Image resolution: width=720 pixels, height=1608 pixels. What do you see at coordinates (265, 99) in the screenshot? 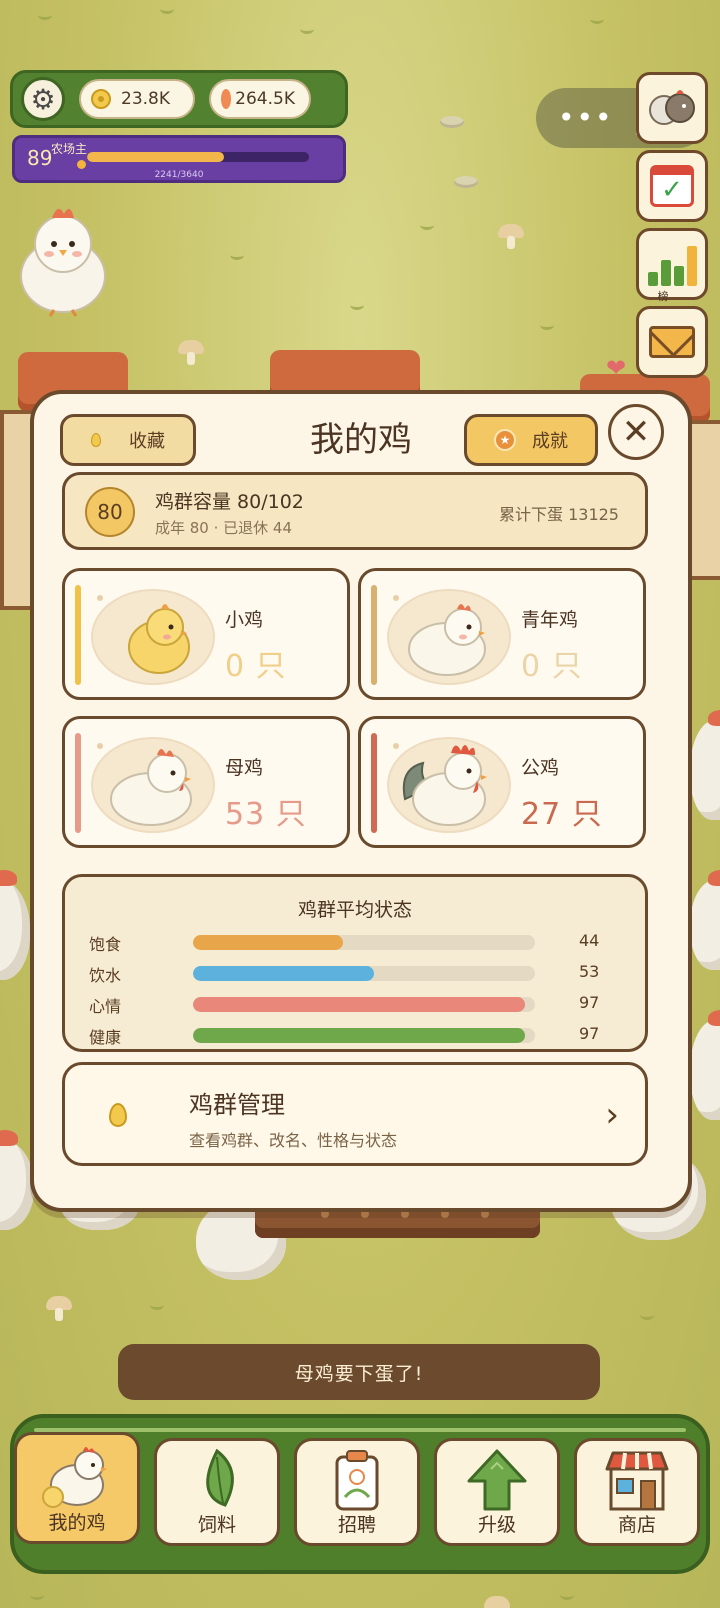
I see `gem-amount: 264.5K` at bounding box center [265, 99].